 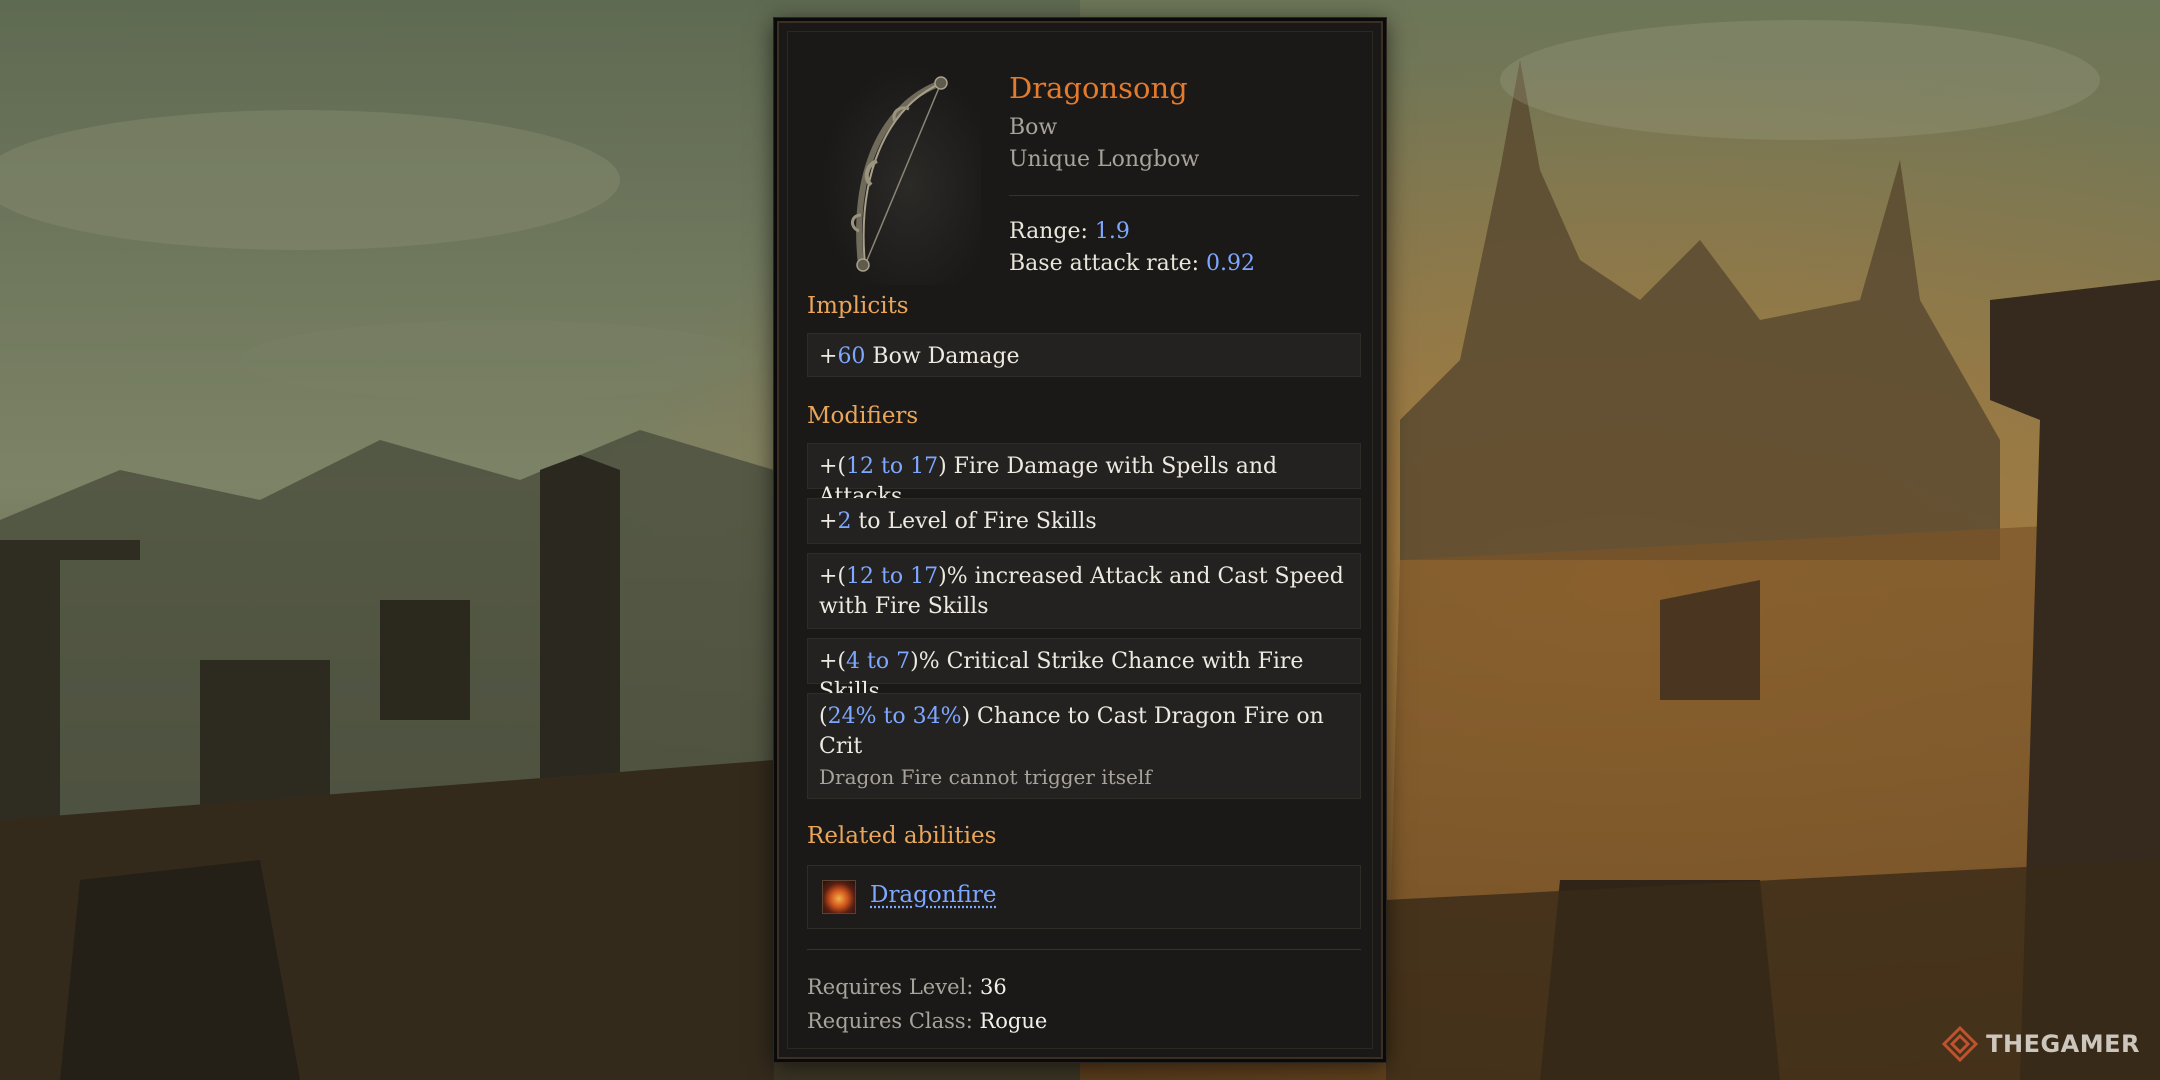 I want to click on dragonfire-ability-icon, so click(x=839, y=897).